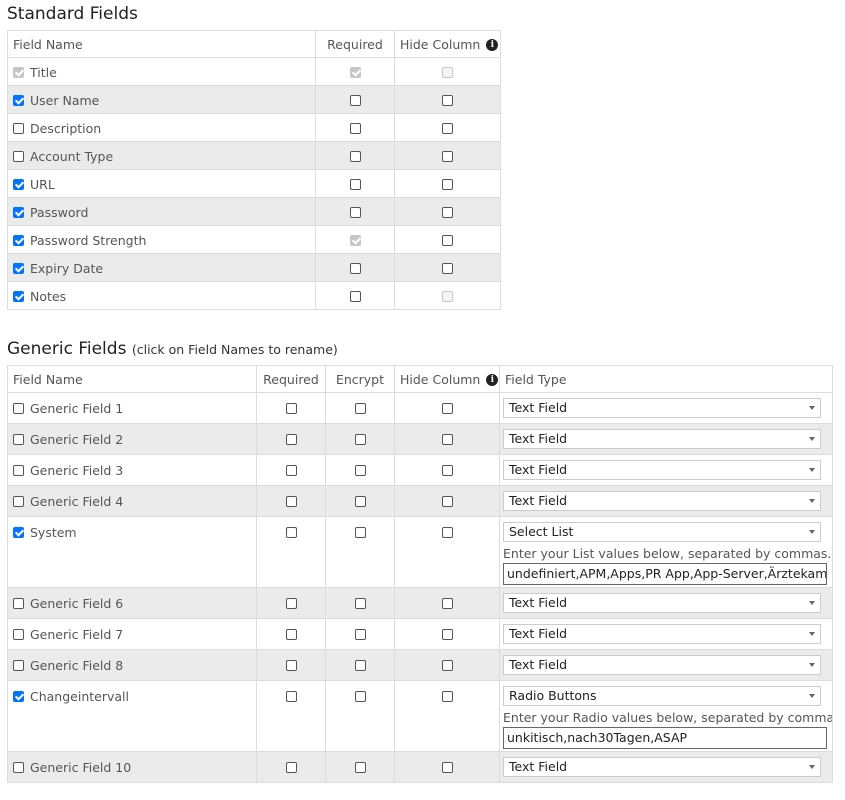 The image size is (845, 800). I want to click on field-label: Password Strength, so click(88, 240).